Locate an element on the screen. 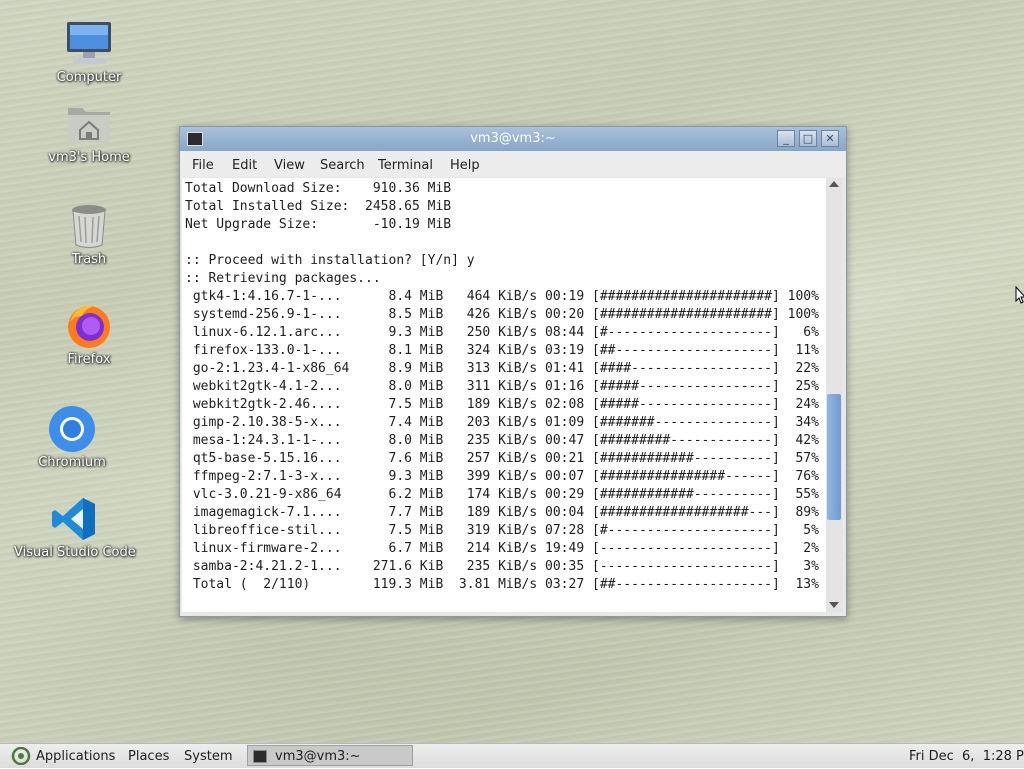 This screenshot has width=1024, height=769. taskbar-terminal-label: vm3@vm3:~ is located at coordinates (318, 756).